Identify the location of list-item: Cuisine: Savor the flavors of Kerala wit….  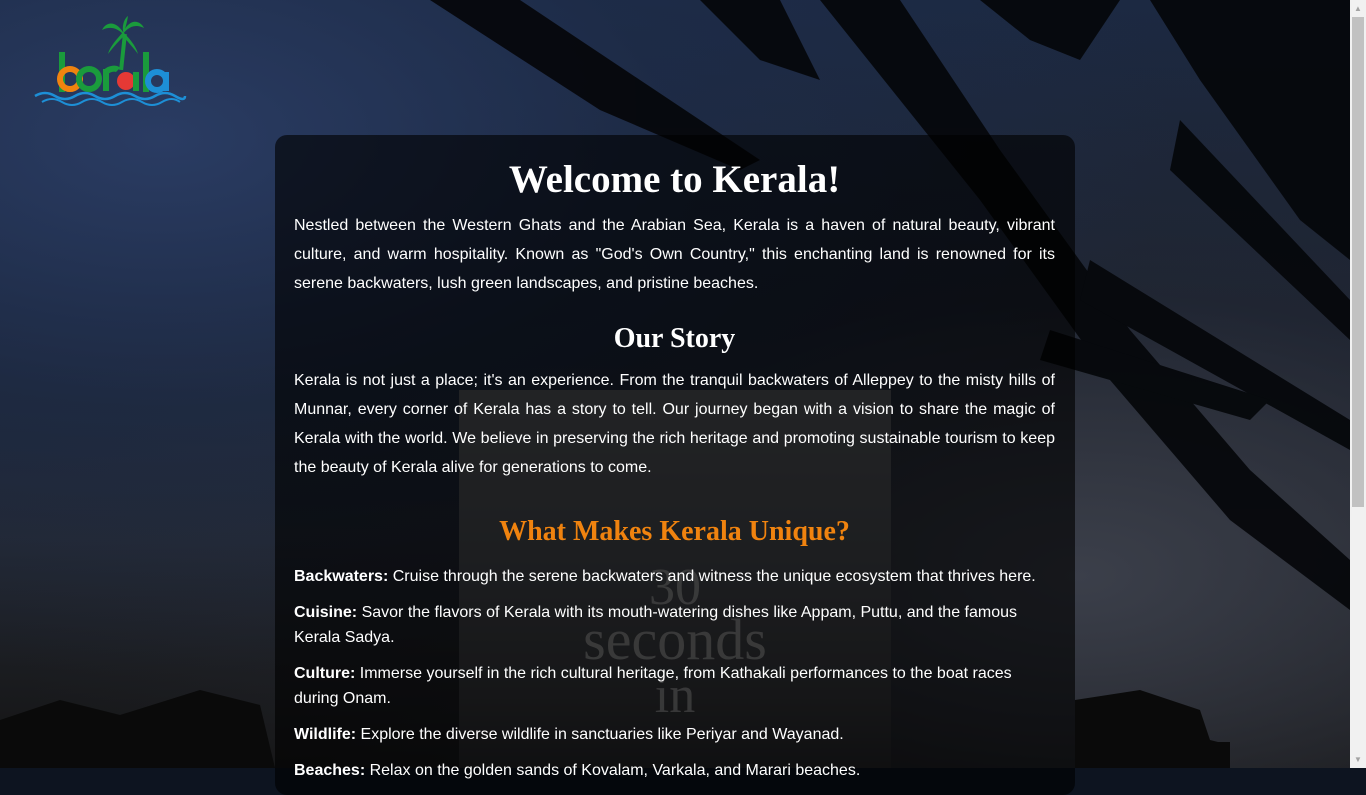
(674, 625).